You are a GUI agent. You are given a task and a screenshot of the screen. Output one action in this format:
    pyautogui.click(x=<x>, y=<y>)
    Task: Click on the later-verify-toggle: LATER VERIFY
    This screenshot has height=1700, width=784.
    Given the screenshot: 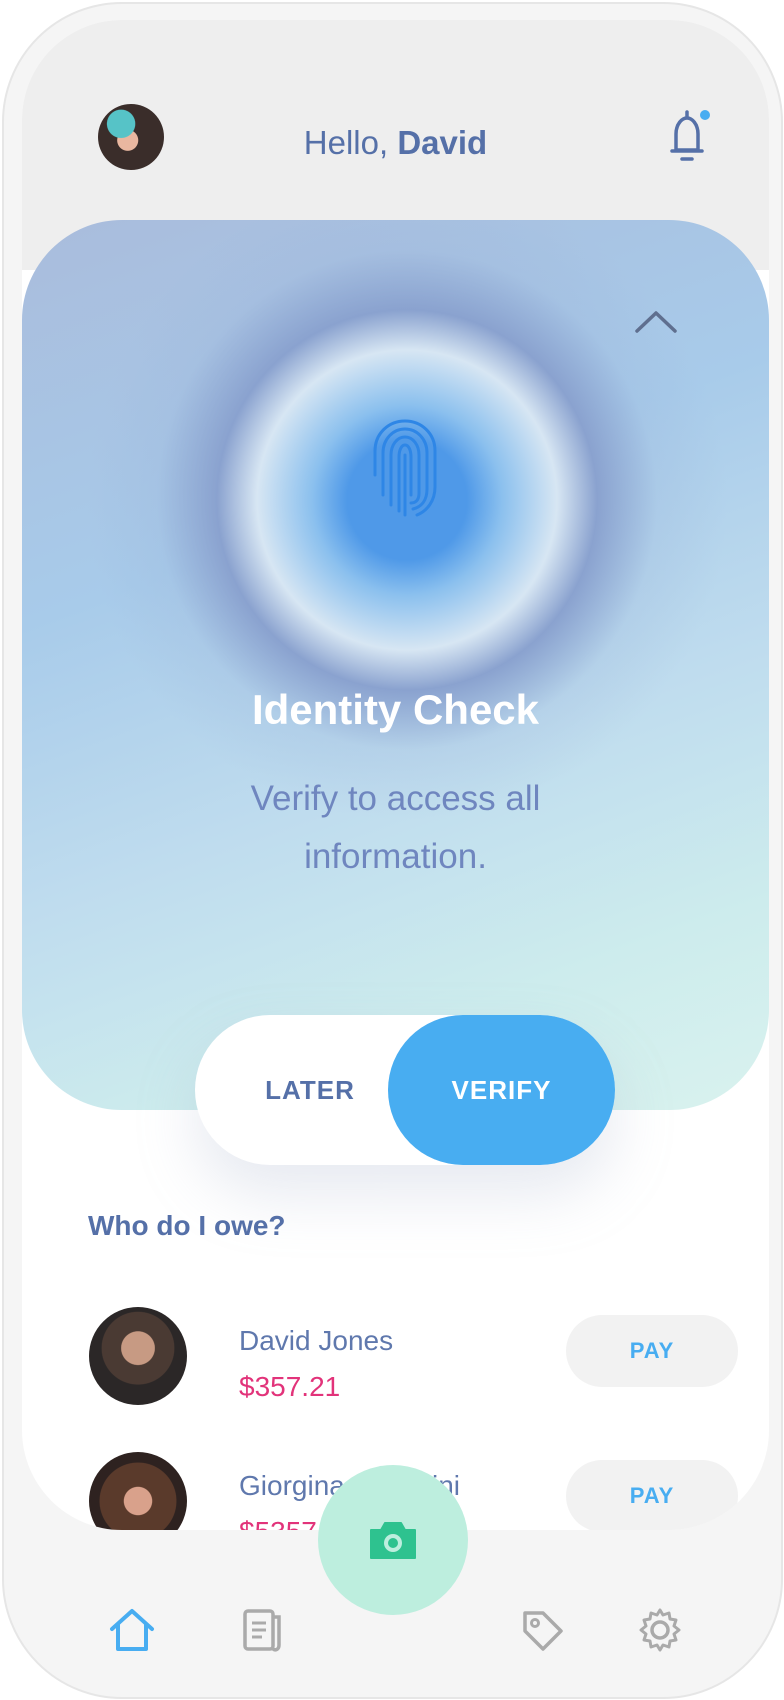 What is the action you would take?
    pyautogui.click(x=405, y=1090)
    